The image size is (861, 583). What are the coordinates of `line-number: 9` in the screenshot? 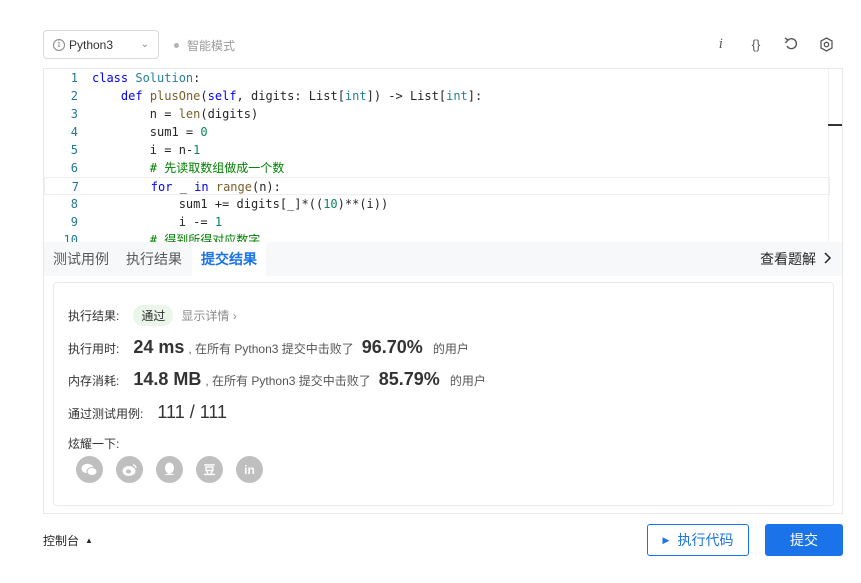 It's located at (74, 222).